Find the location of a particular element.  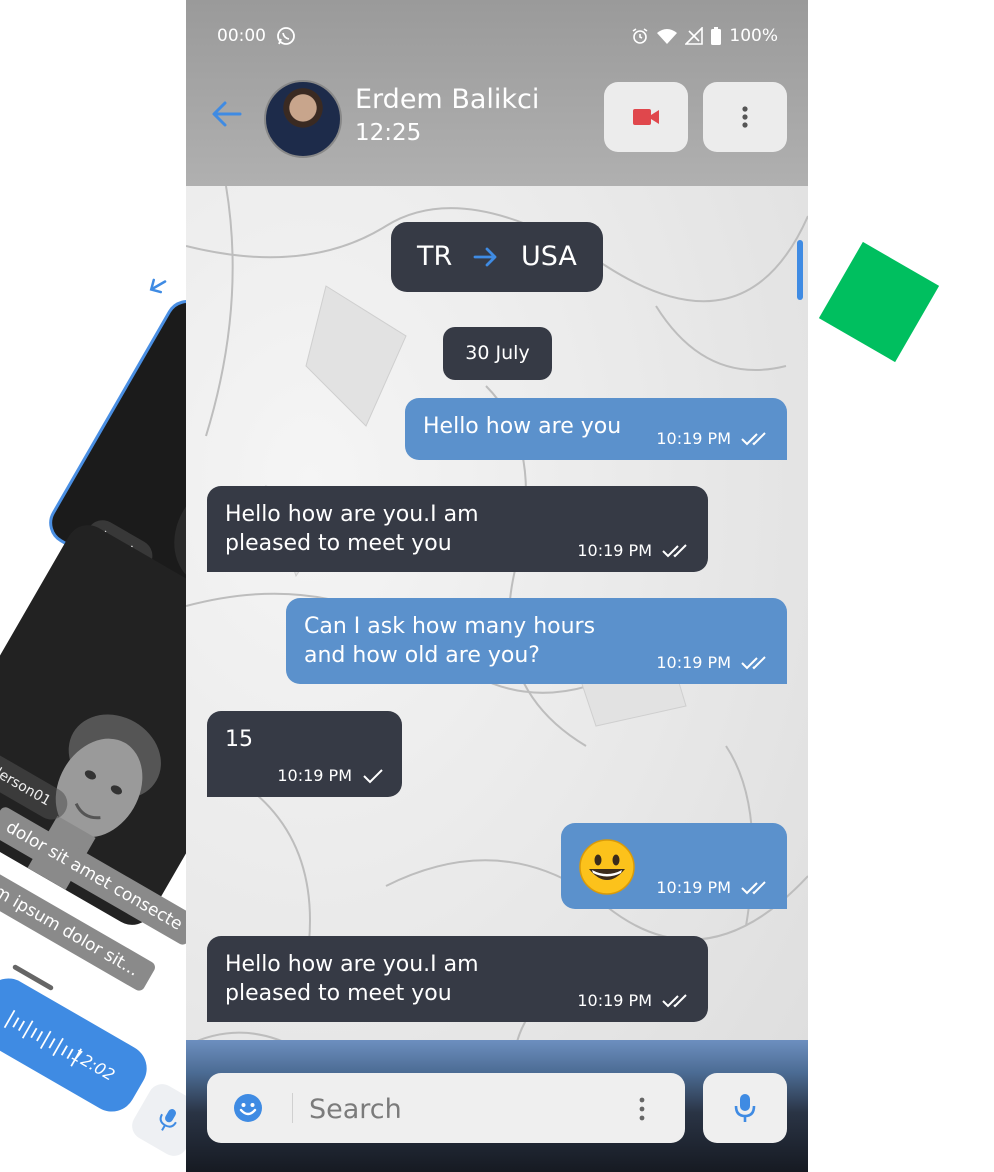

signal-icon is located at coordinates (694, 36).